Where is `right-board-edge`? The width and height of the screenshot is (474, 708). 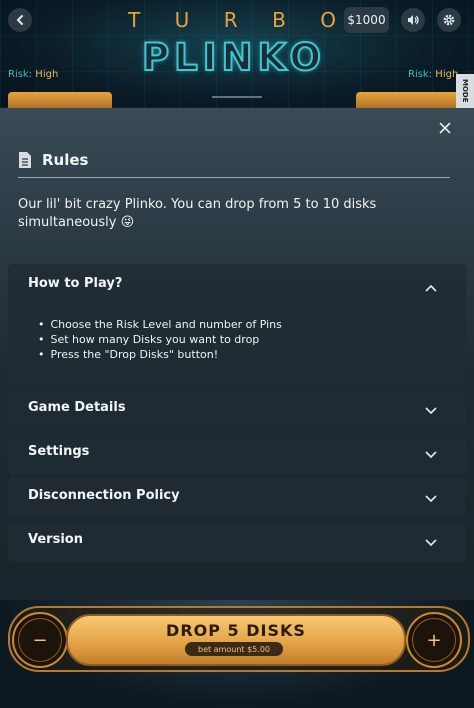 right-board-edge is located at coordinates (408, 100).